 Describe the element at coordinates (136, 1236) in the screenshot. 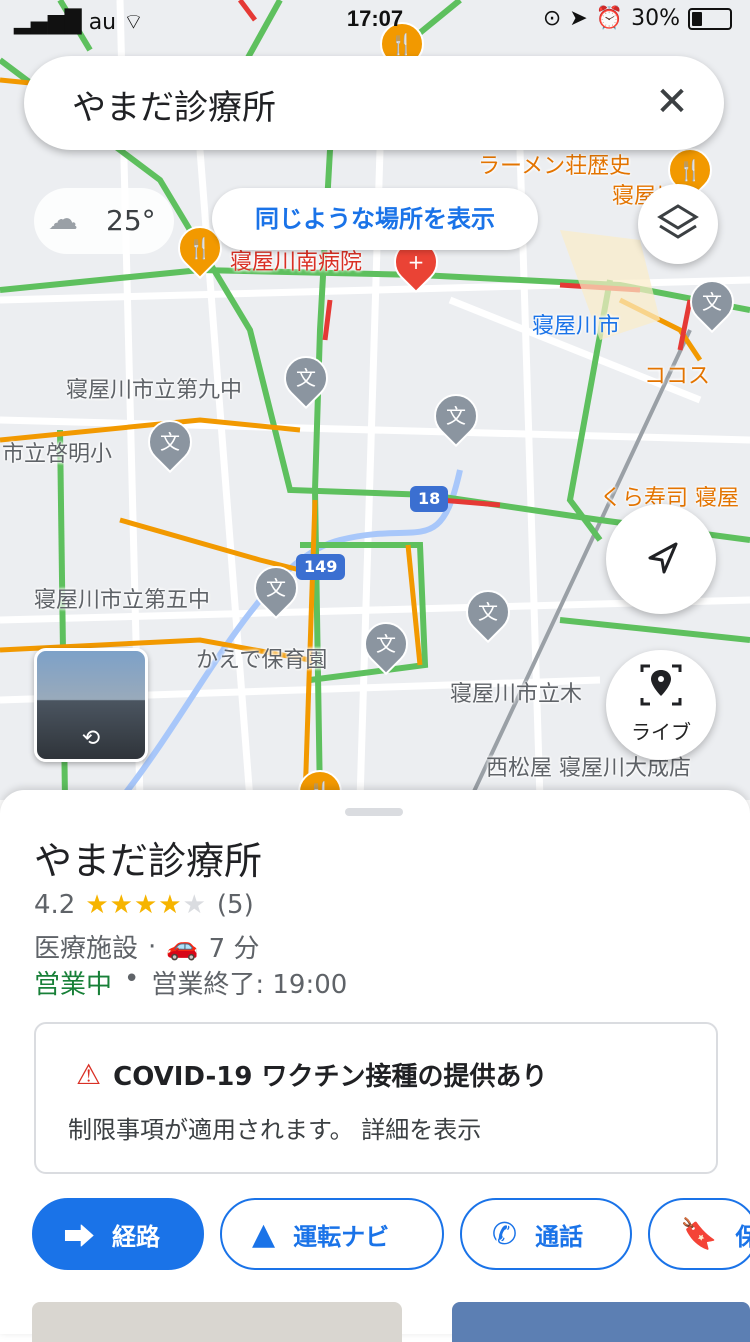

I see `directions-label: 経路` at that location.